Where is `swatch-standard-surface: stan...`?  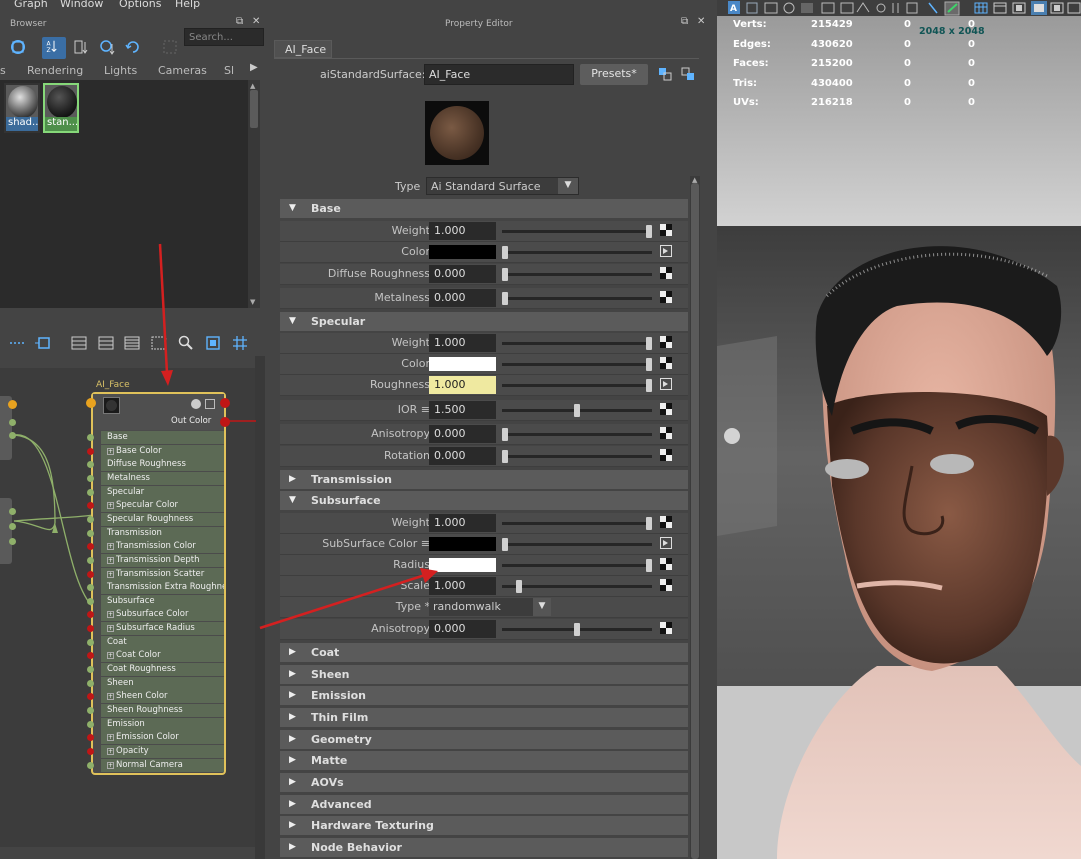 swatch-standard-surface: stan... is located at coordinates (61, 108).